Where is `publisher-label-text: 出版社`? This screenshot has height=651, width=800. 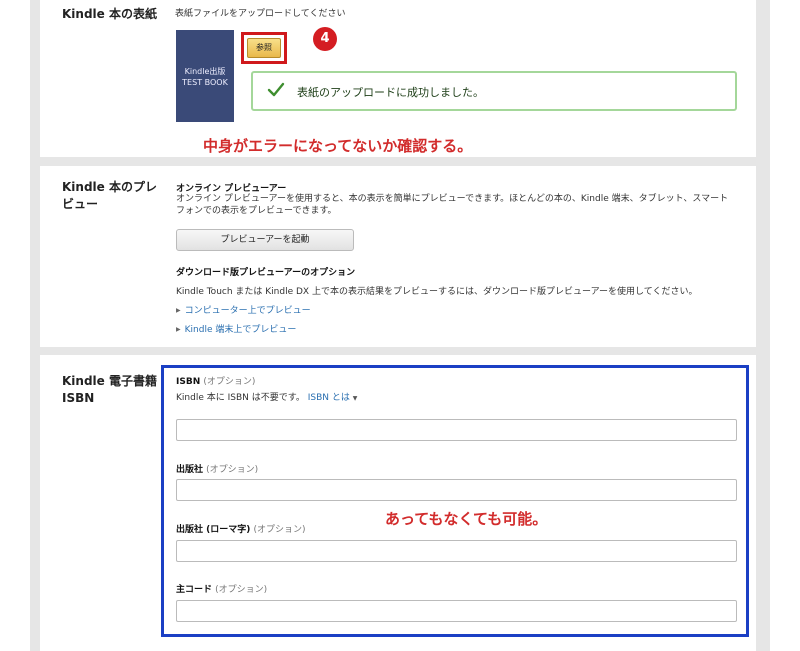 publisher-label-text: 出版社 is located at coordinates (190, 470).